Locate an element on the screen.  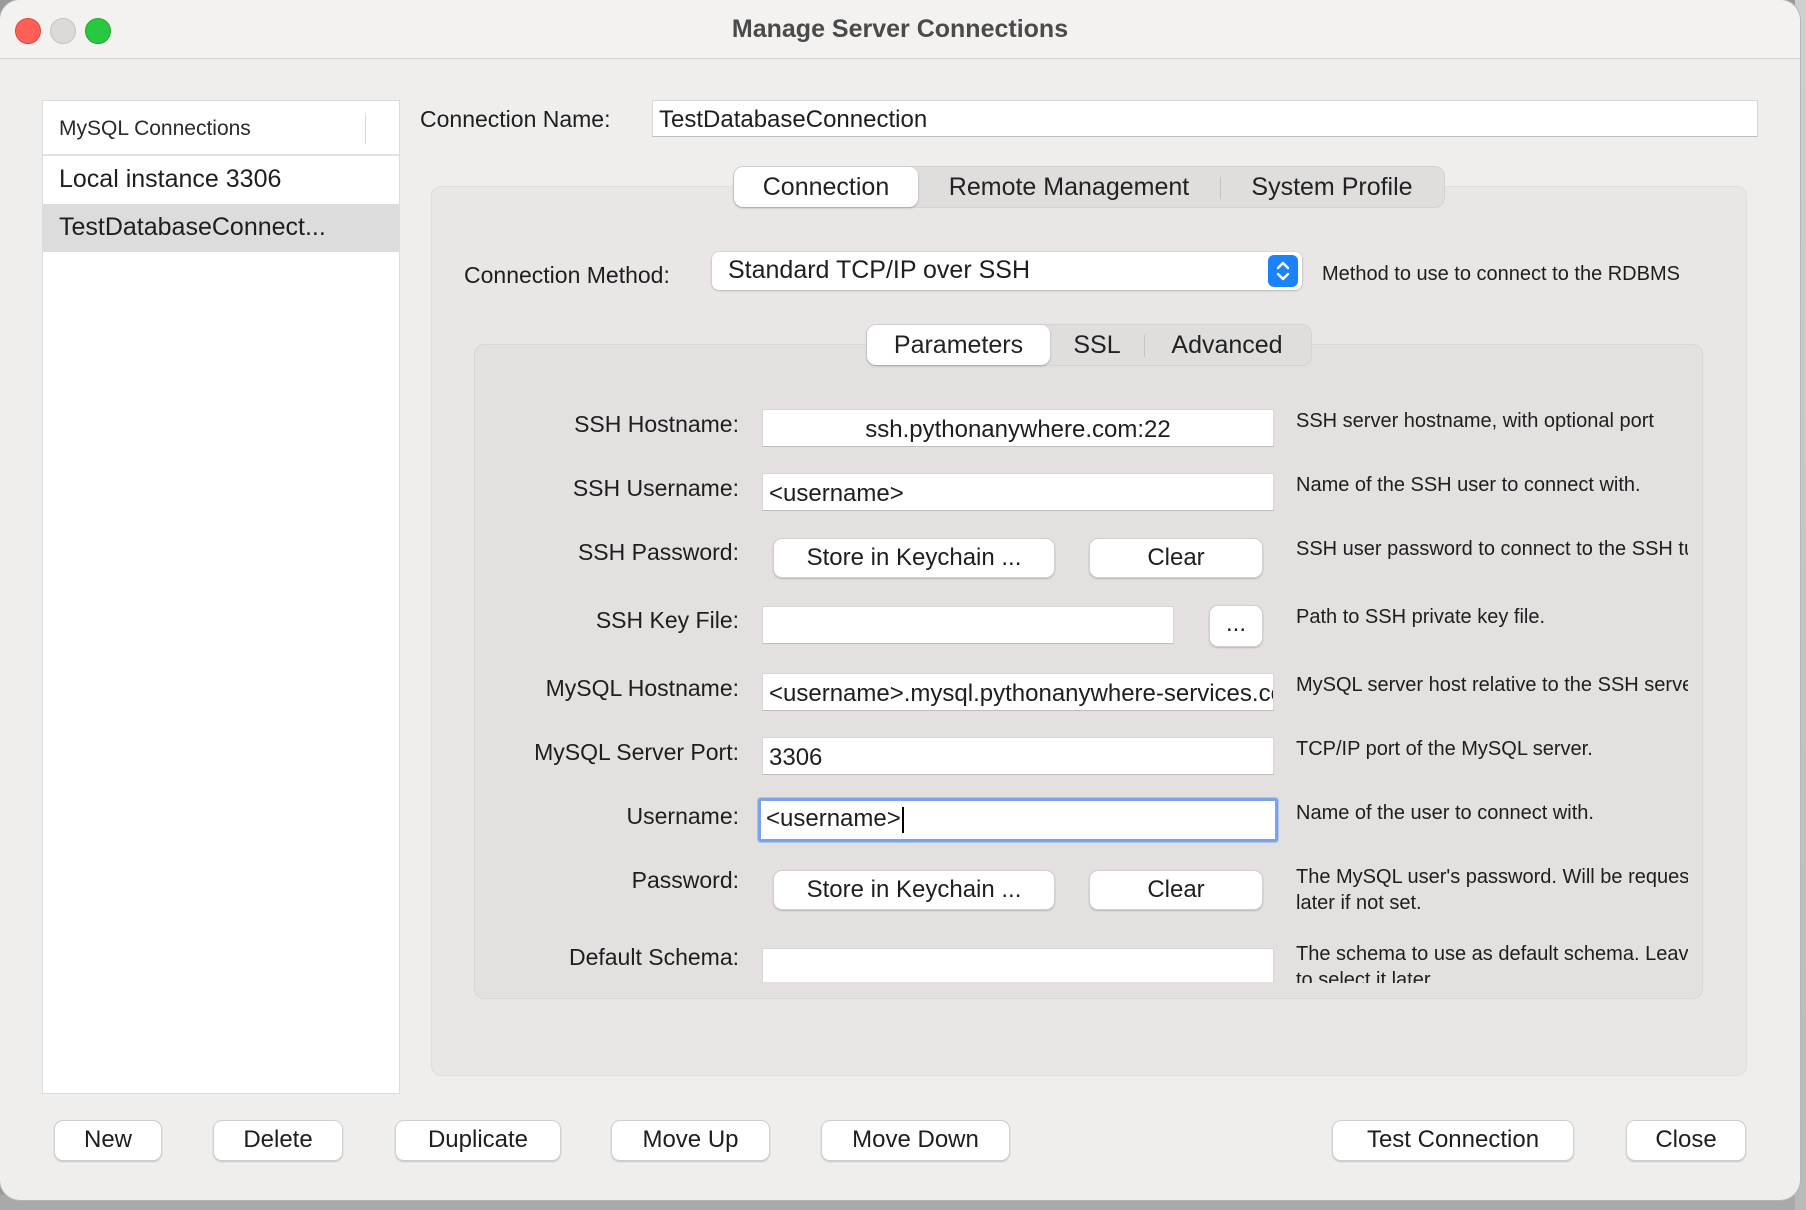
ssh-key-file-help: Path to SSH private key file. is located at coordinates (1421, 617).